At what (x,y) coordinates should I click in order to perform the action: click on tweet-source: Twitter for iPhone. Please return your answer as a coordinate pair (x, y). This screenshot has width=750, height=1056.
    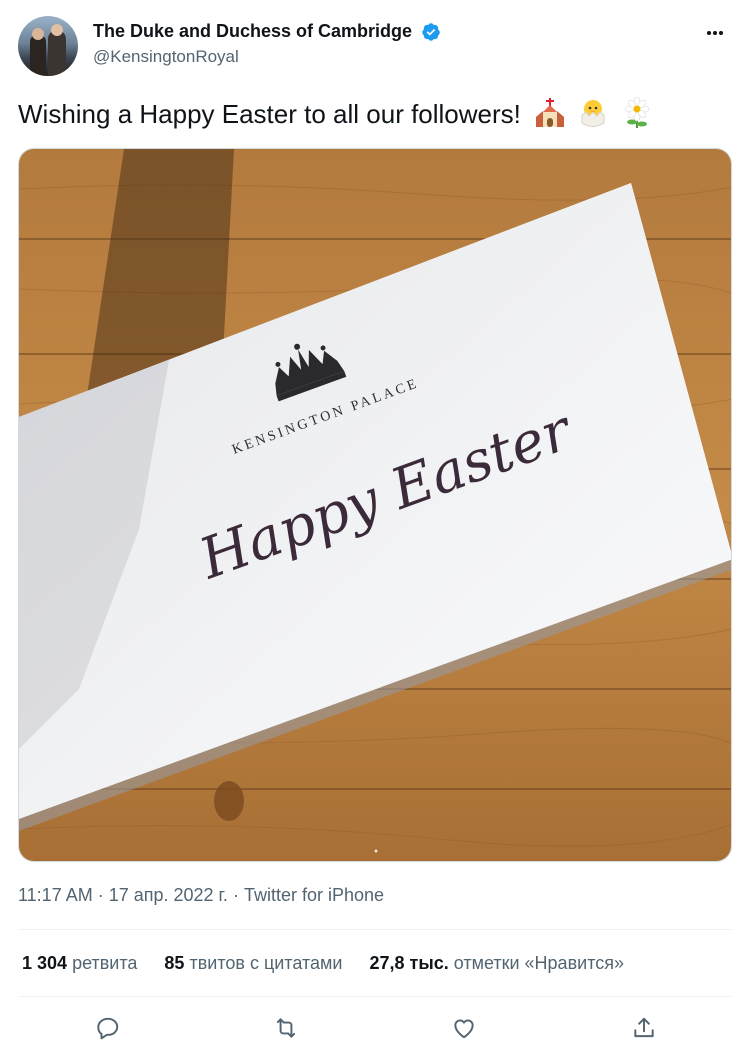
    Looking at the image, I should click on (314, 895).